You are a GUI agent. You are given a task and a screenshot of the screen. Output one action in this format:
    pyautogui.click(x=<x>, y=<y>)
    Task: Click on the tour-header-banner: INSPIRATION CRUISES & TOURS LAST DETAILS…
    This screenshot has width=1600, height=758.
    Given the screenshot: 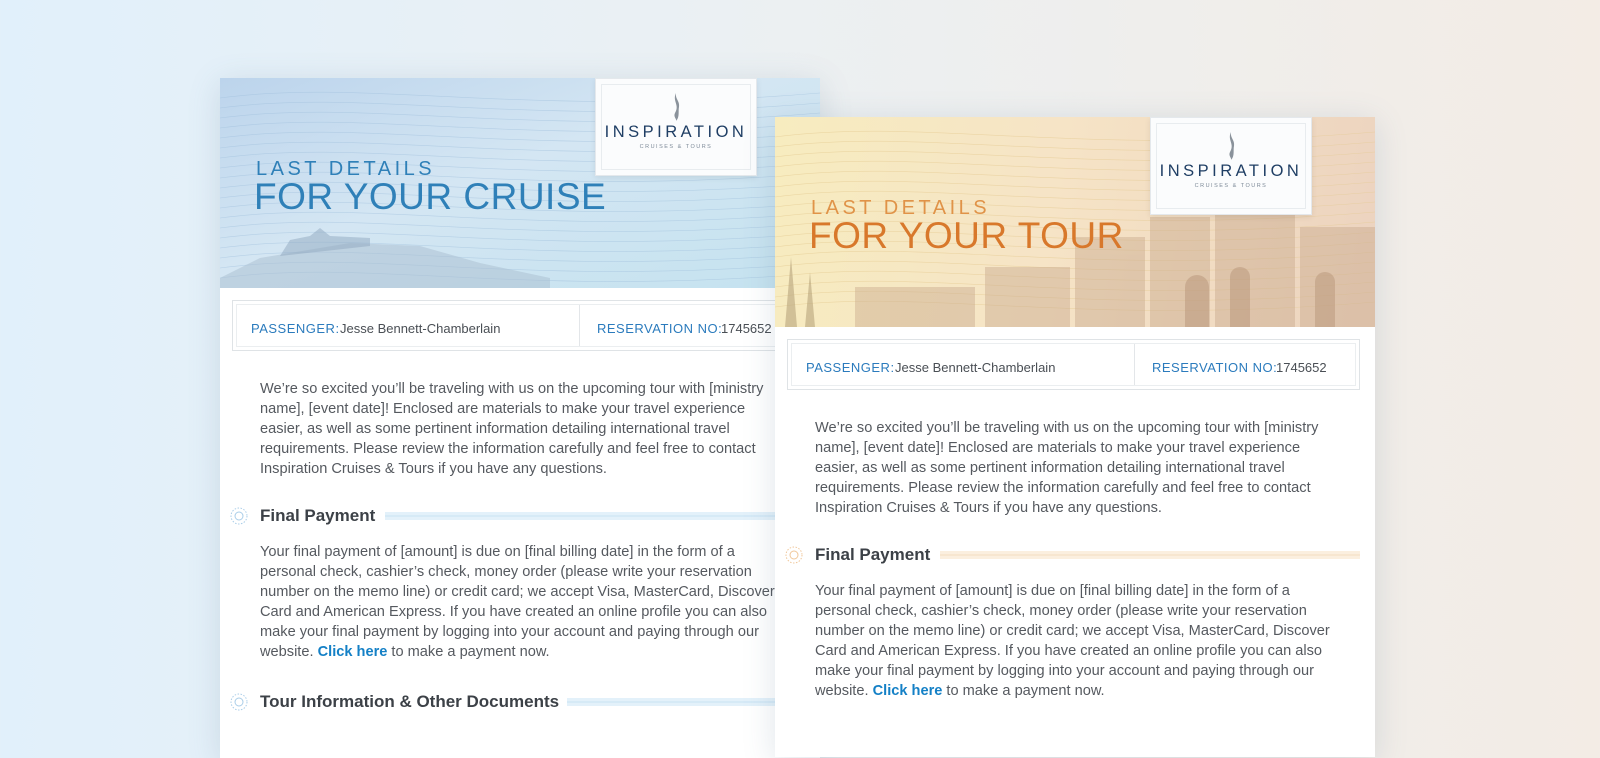 What is the action you would take?
    pyautogui.click(x=1075, y=222)
    